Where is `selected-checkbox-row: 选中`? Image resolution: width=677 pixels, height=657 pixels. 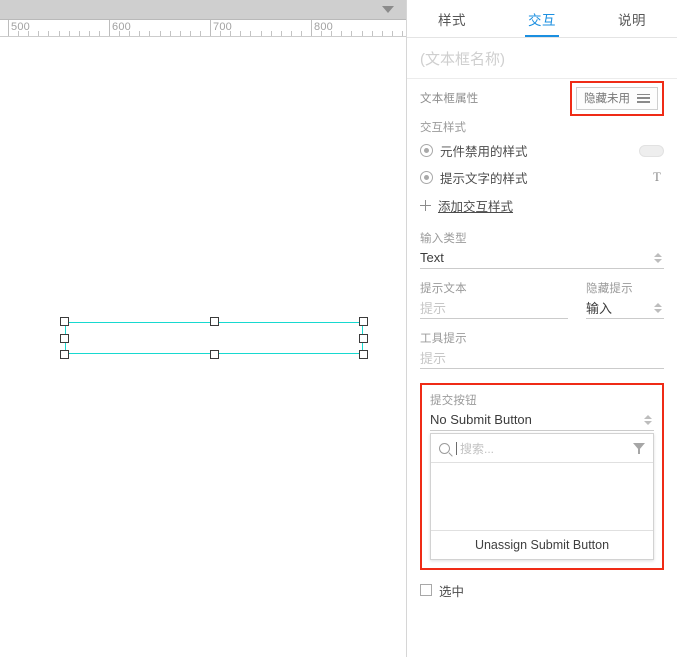
selected-checkbox-row: 选中 is located at coordinates (542, 590).